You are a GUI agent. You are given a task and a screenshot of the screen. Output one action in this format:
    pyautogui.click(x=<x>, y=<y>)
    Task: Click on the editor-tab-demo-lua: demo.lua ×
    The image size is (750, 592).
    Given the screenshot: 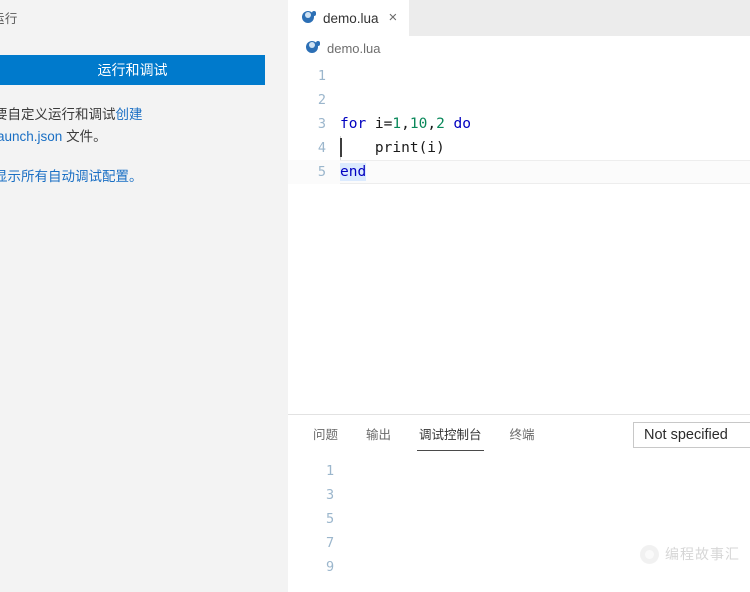 What is the action you would take?
    pyautogui.click(x=349, y=18)
    